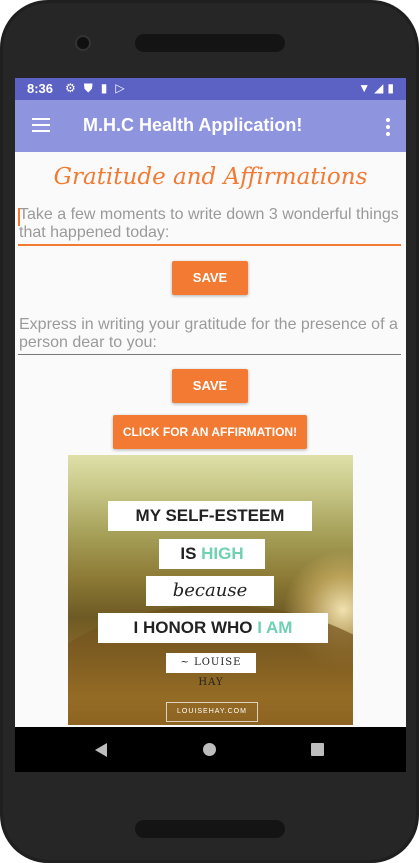 The image size is (419, 863). What do you see at coordinates (388, 128) in the screenshot?
I see `more-vert-icon` at bounding box center [388, 128].